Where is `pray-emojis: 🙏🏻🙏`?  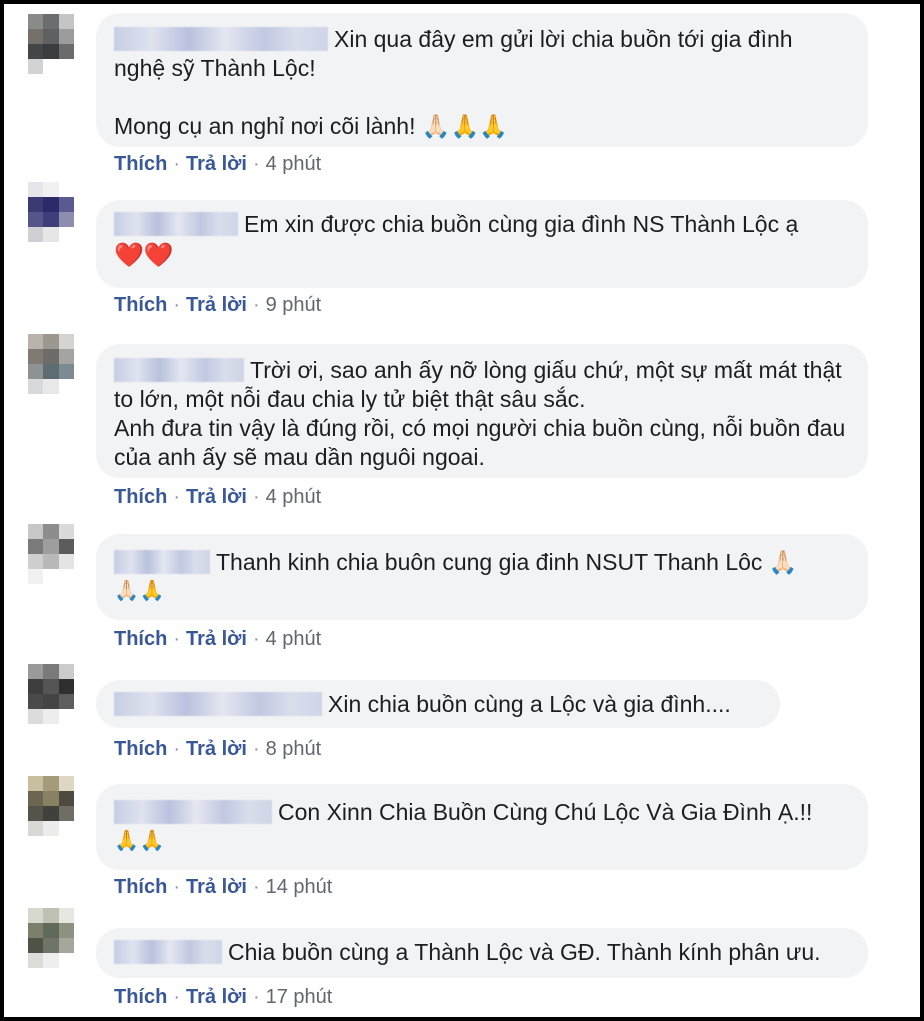
pray-emojis: 🙏🏻🙏 is located at coordinates (140, 591).